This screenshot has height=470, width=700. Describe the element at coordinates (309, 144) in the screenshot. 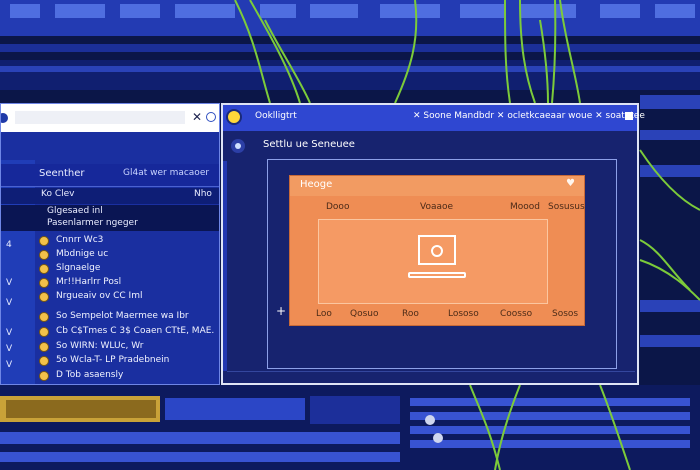

I see `page-title: Settlu ue Seneuee` at that location.